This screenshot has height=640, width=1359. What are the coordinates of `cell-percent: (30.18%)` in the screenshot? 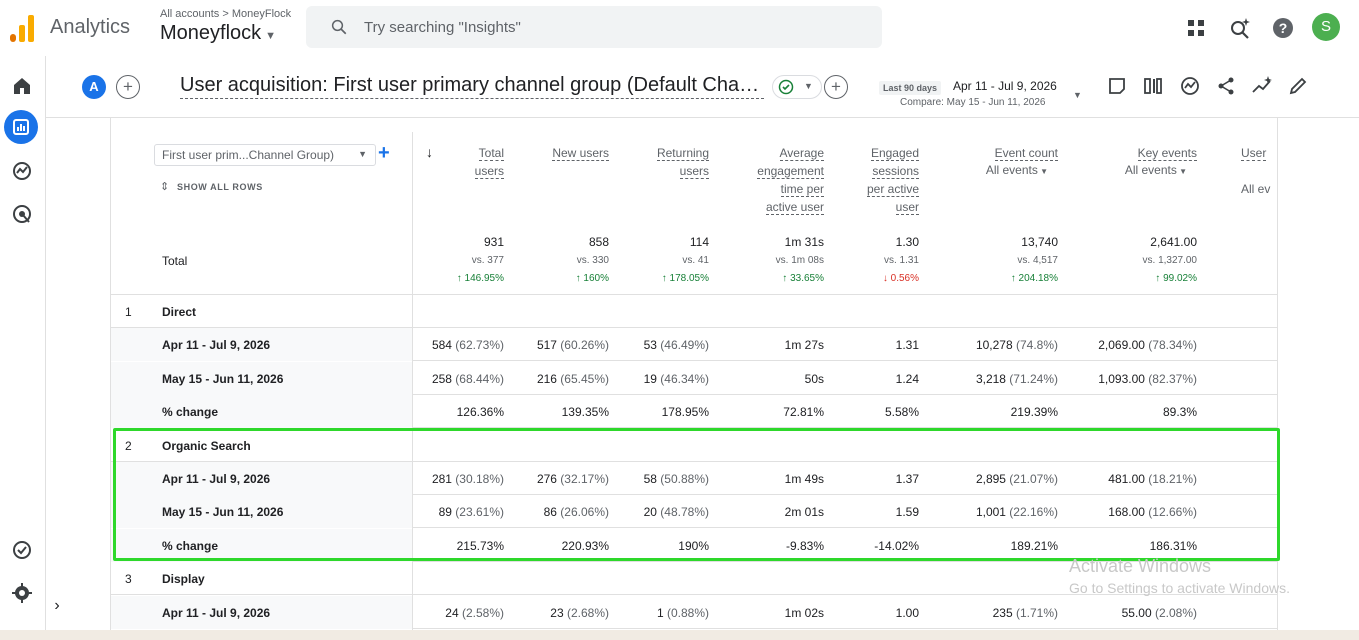 It's located at (477, 479).